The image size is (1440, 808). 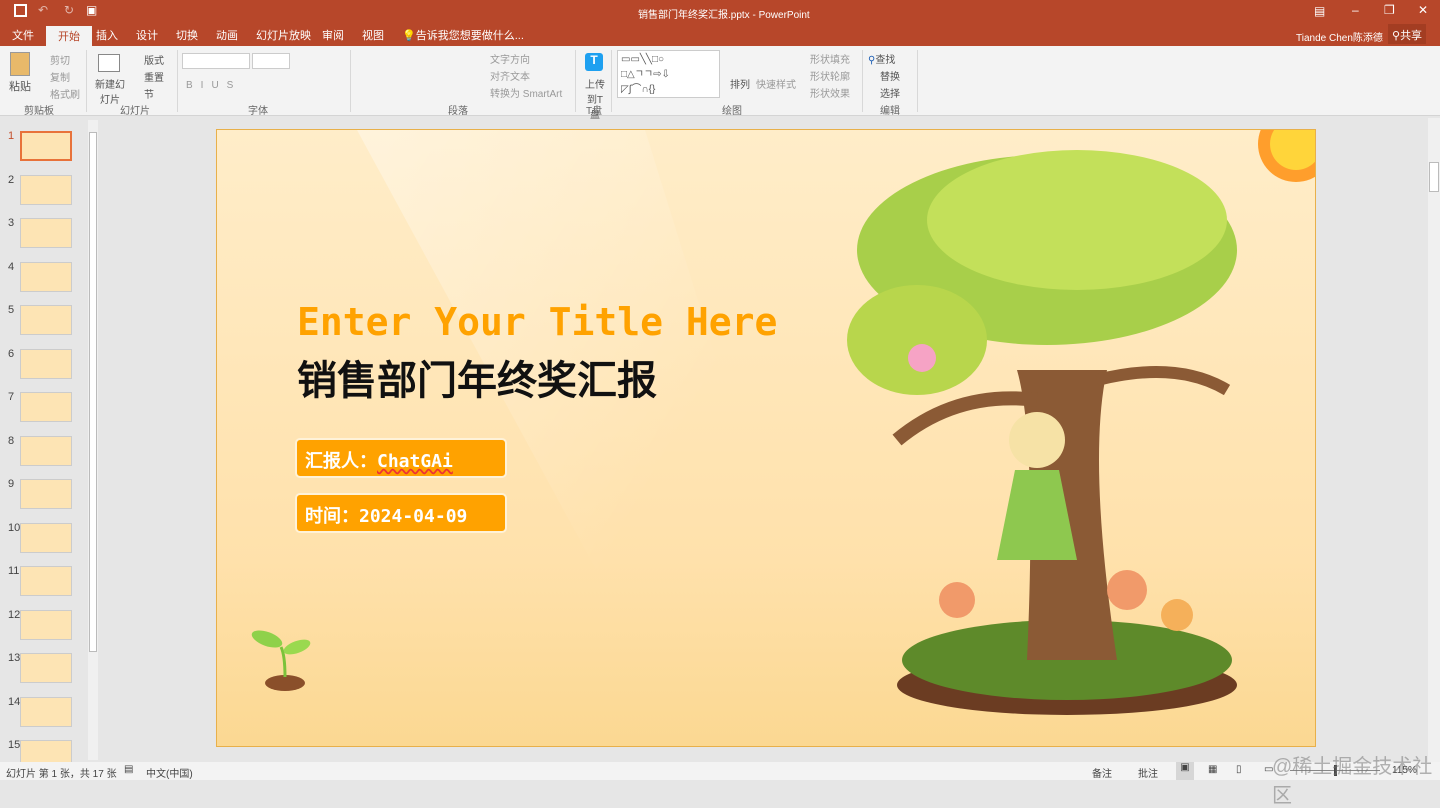 What do you see at coordinates (333, 35) in the screenshot?
I see `tab-review: 审阅` at bounding box center [333, 35].